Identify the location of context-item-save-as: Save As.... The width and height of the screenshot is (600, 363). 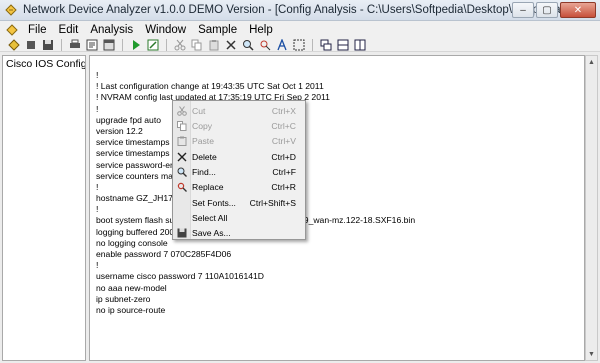
(239, 232).